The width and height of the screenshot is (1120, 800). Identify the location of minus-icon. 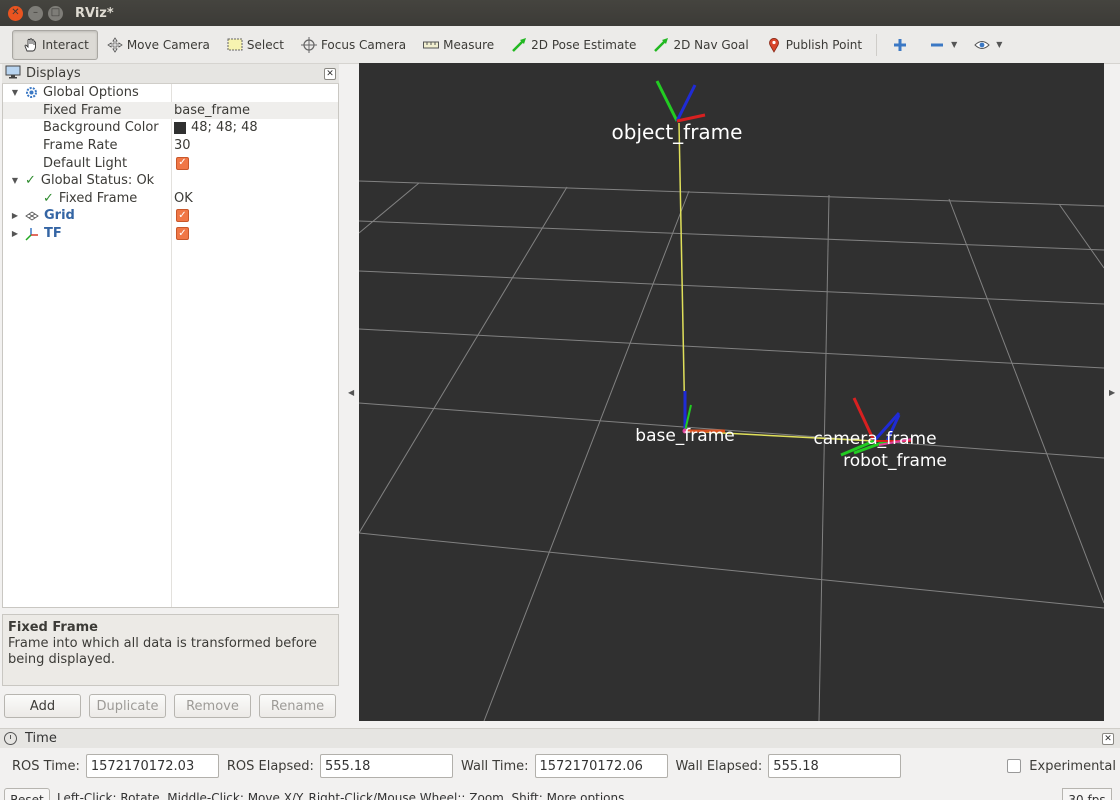
(937, 45).